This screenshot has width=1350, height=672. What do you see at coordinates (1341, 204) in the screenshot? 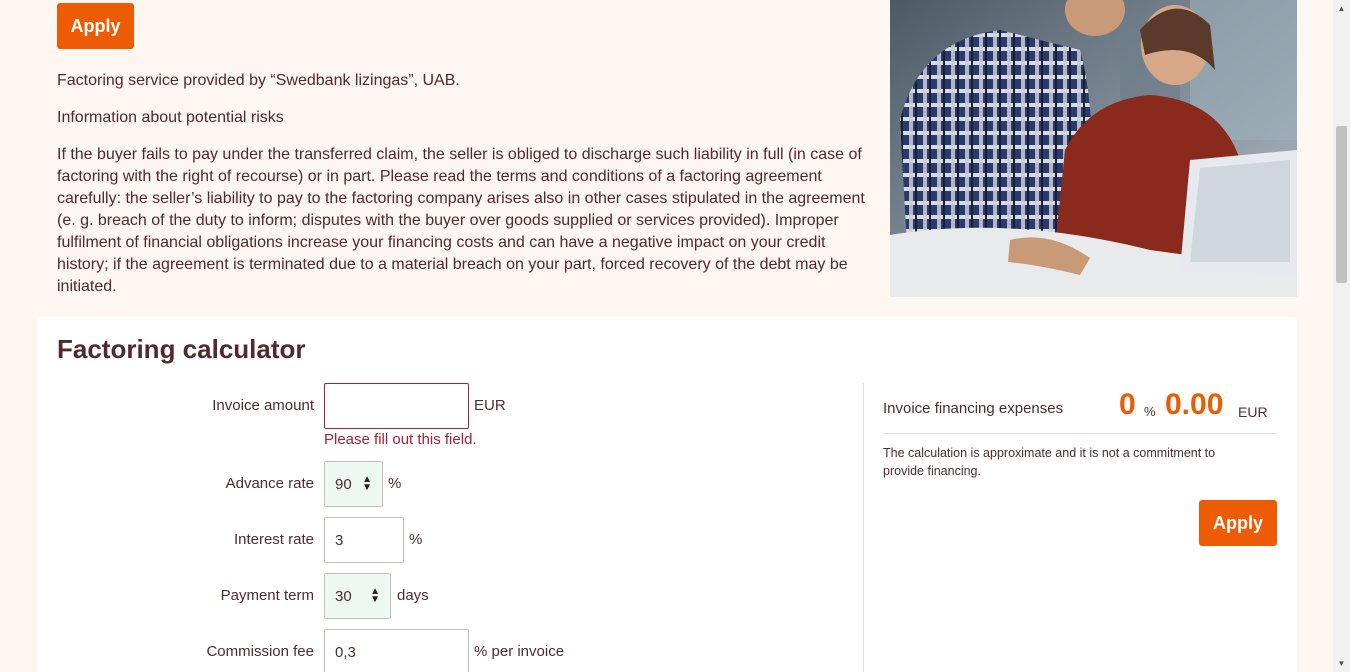
I see `scrollbar-thumb` at bounding box center [1341, 204].